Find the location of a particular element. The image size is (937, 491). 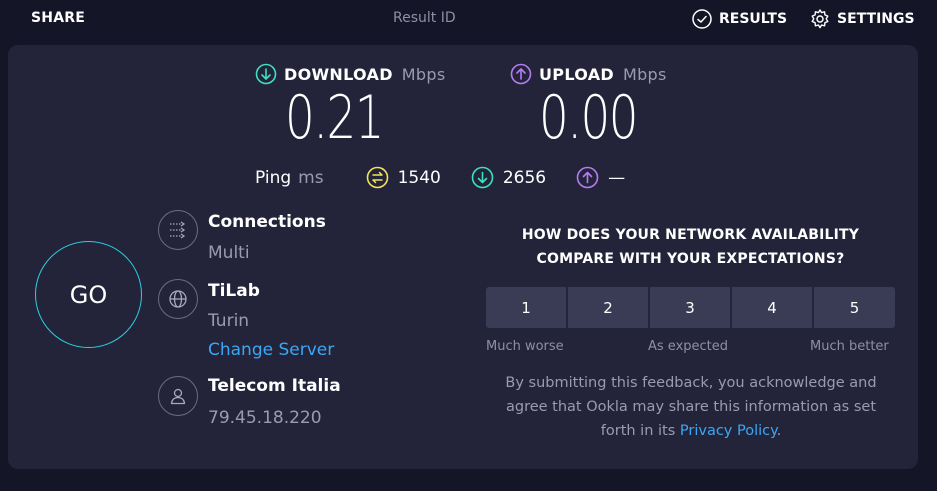

upload-header: UPLOAD Mbps is located at coordinates (588, 74).